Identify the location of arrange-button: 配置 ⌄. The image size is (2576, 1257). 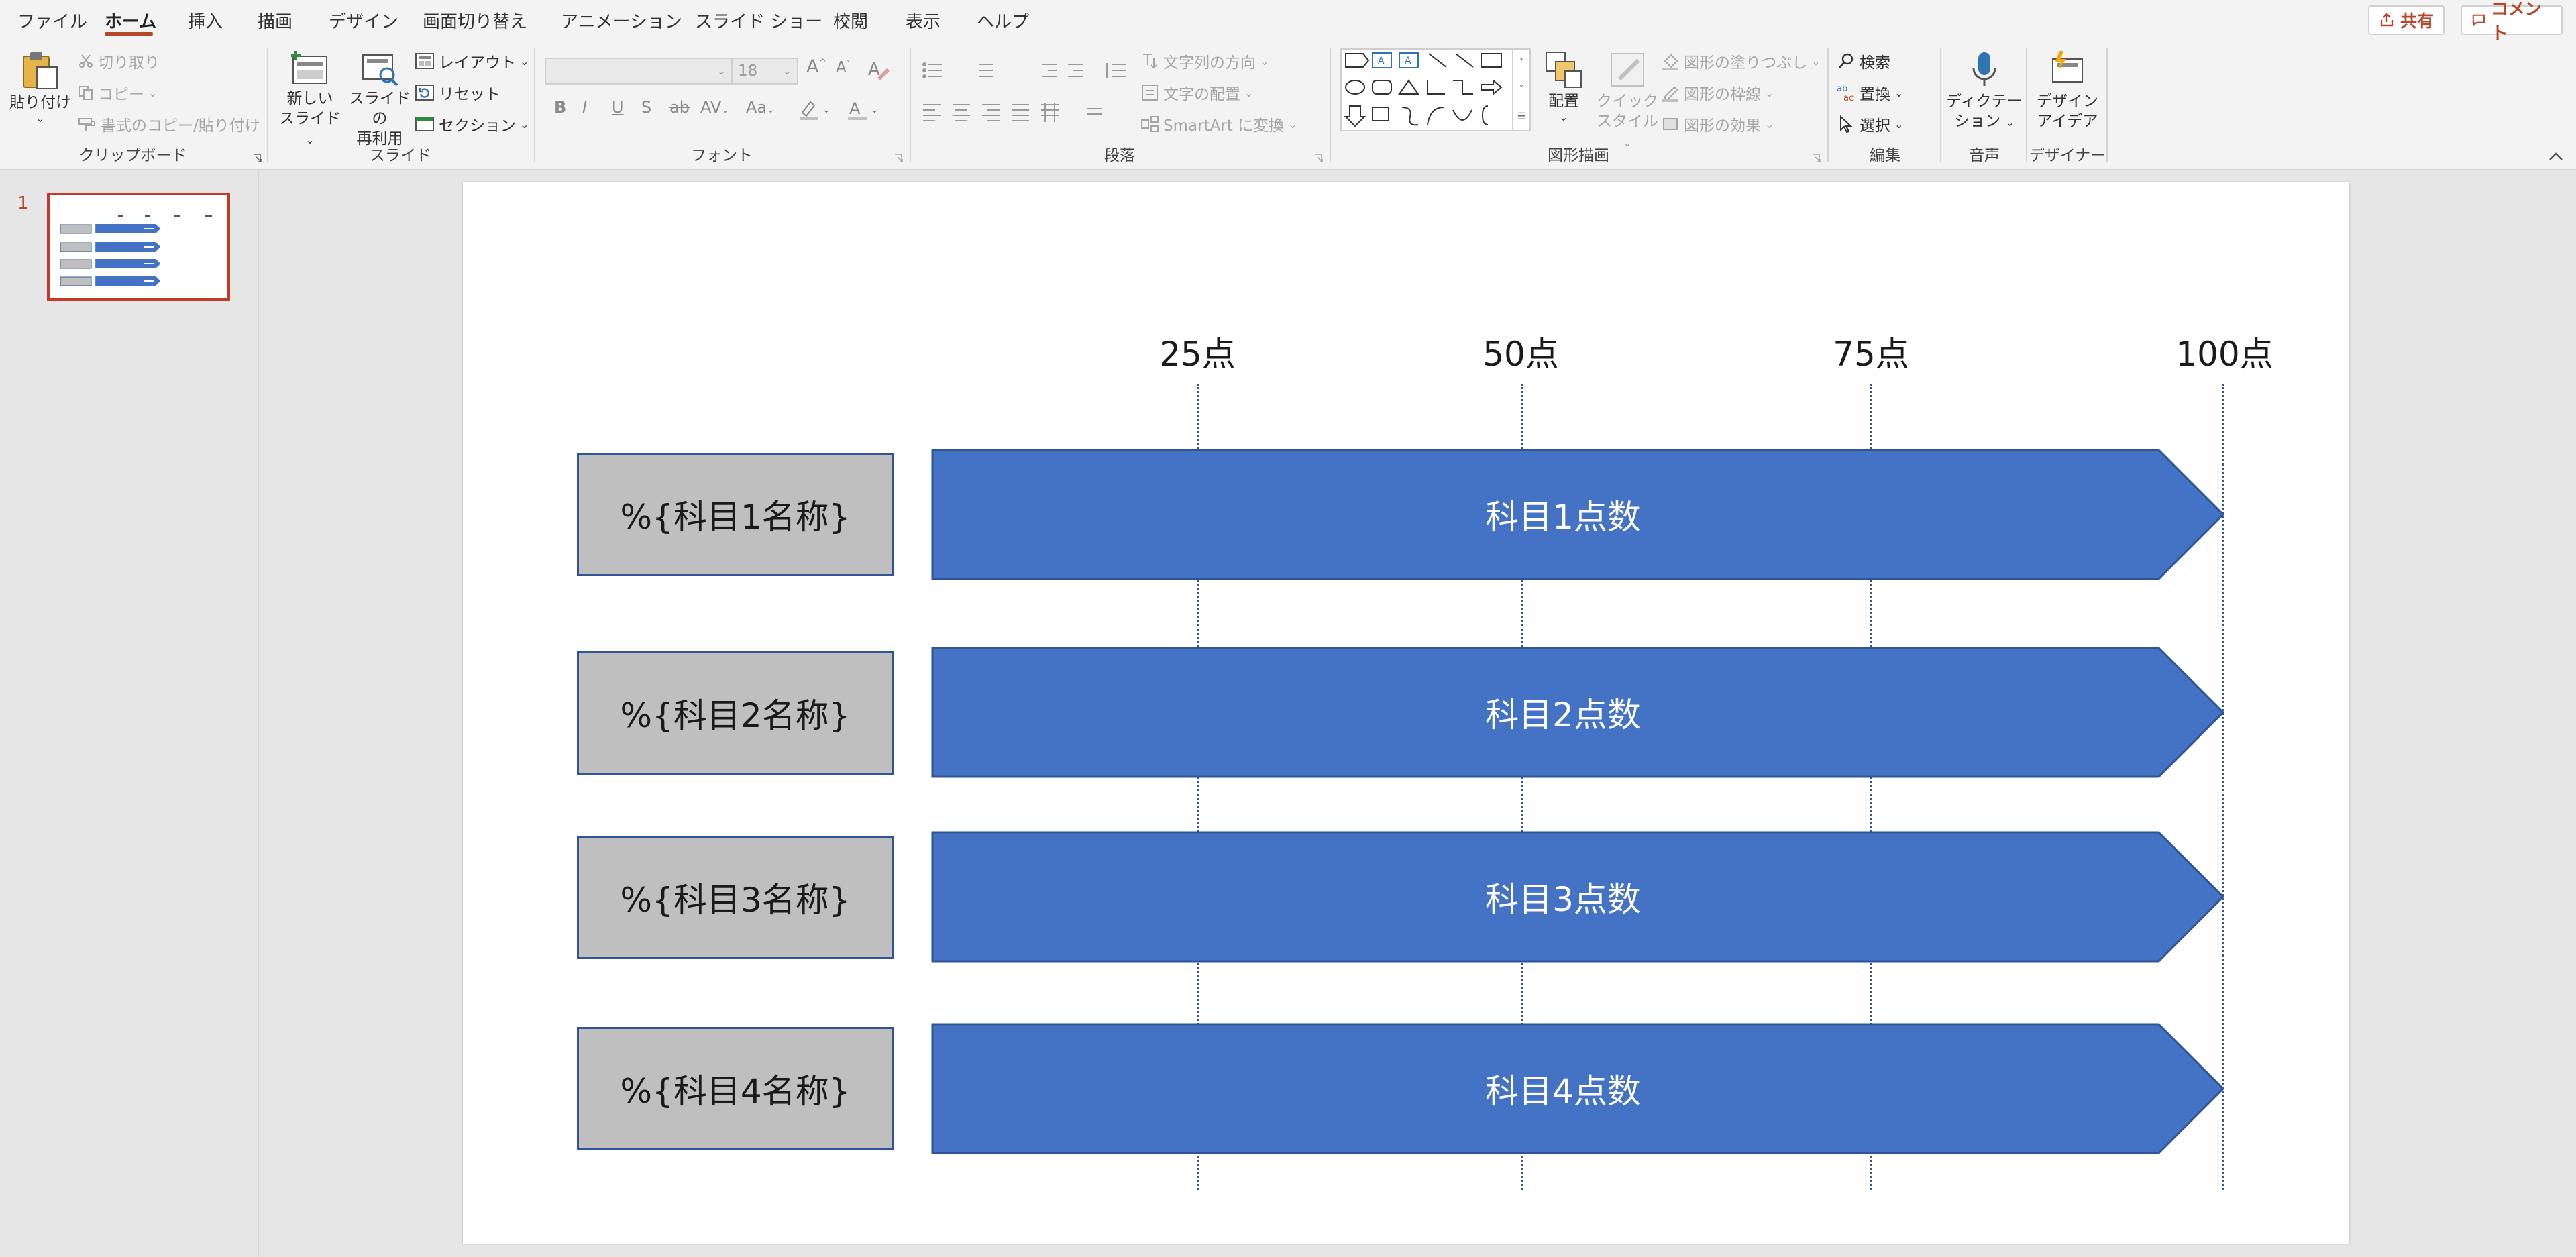
(1564, 87).